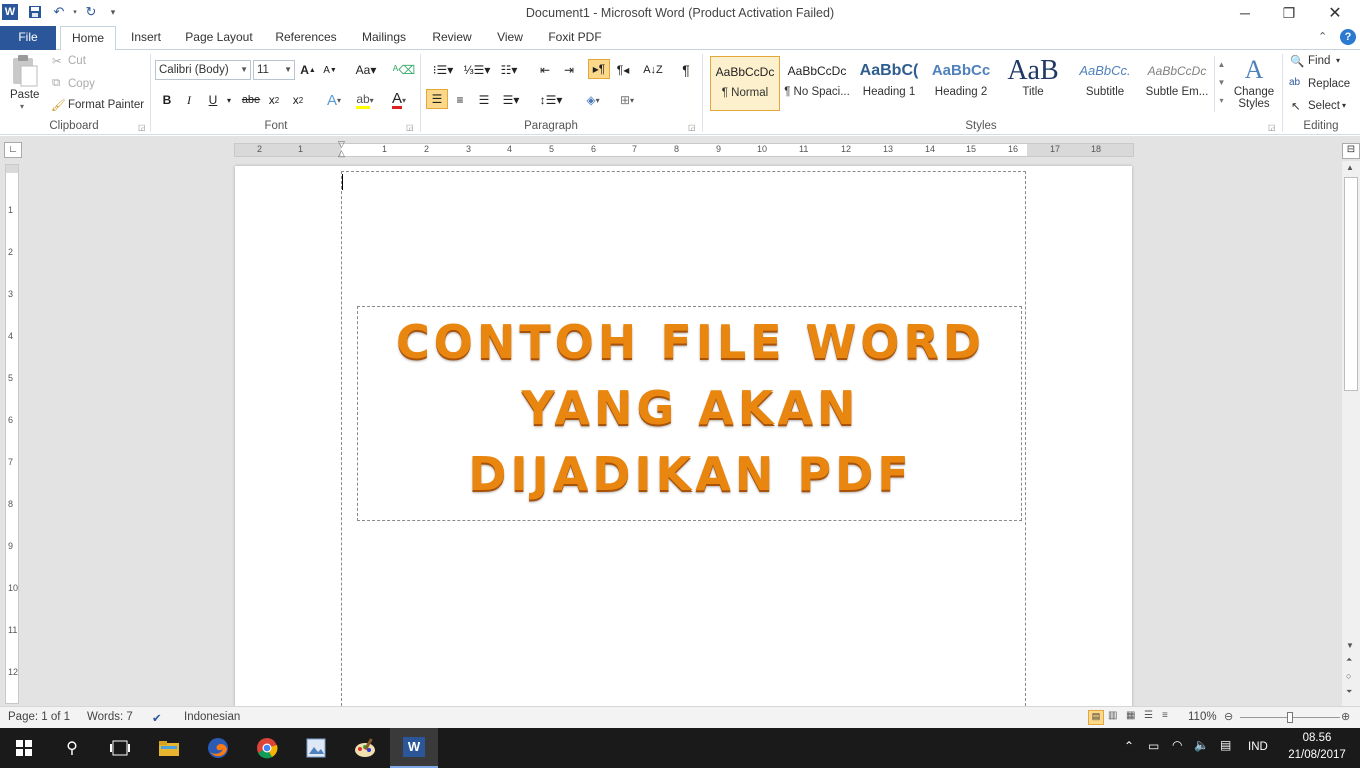  What do you see at coordinates (484, 100) in the screenshot?
I see `align-right-icon: ☰` at bounding box center [484, 100].